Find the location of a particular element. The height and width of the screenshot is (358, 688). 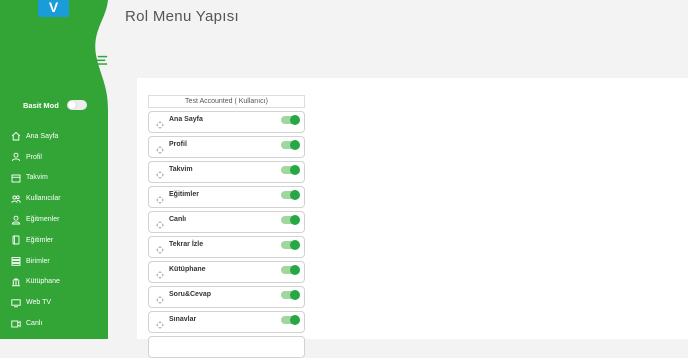

role-menu-item: Eğitimler is located at coordinates (226, 197).